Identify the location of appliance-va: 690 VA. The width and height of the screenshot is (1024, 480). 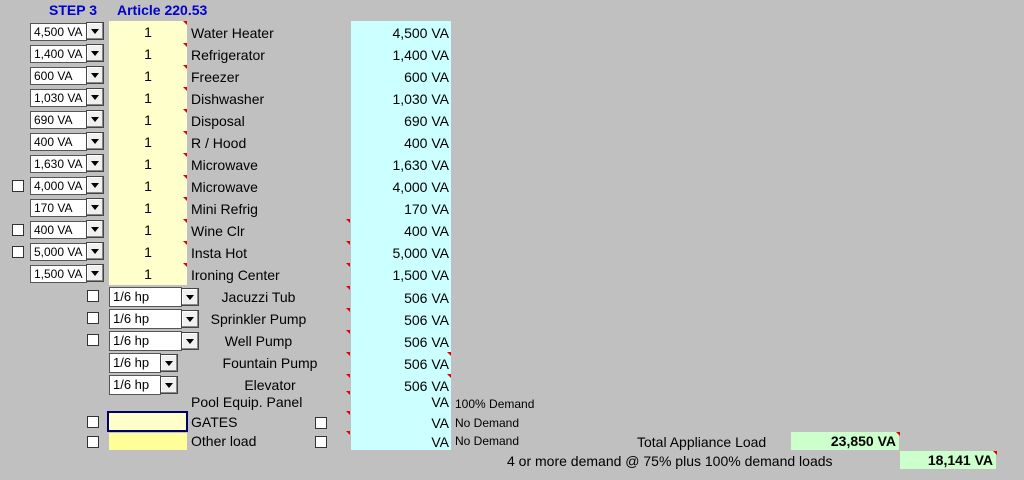
(426, 121).